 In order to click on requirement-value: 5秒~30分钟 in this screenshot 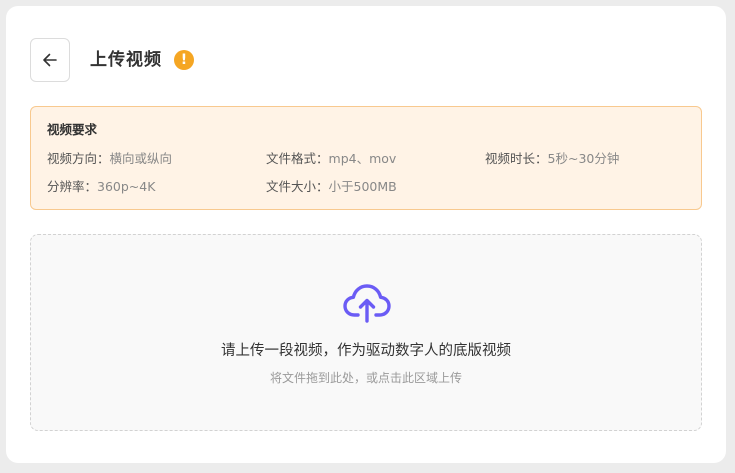, I will do `click(583, 158)`.